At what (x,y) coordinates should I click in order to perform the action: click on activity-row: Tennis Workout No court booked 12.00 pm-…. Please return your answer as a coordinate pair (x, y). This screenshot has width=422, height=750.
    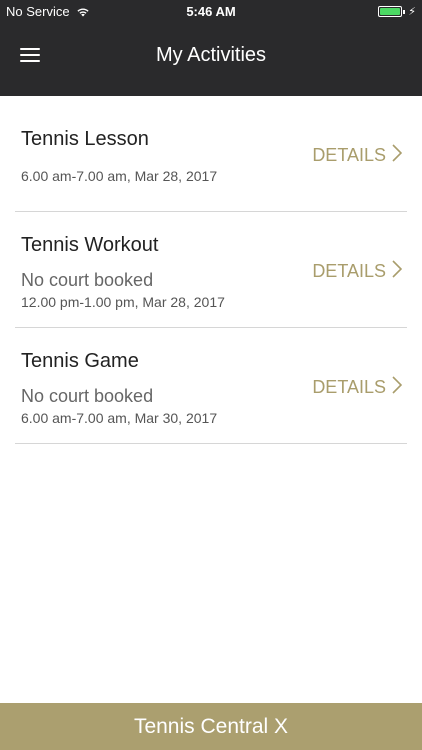
    Looking at the image, I should click on (211, 270).